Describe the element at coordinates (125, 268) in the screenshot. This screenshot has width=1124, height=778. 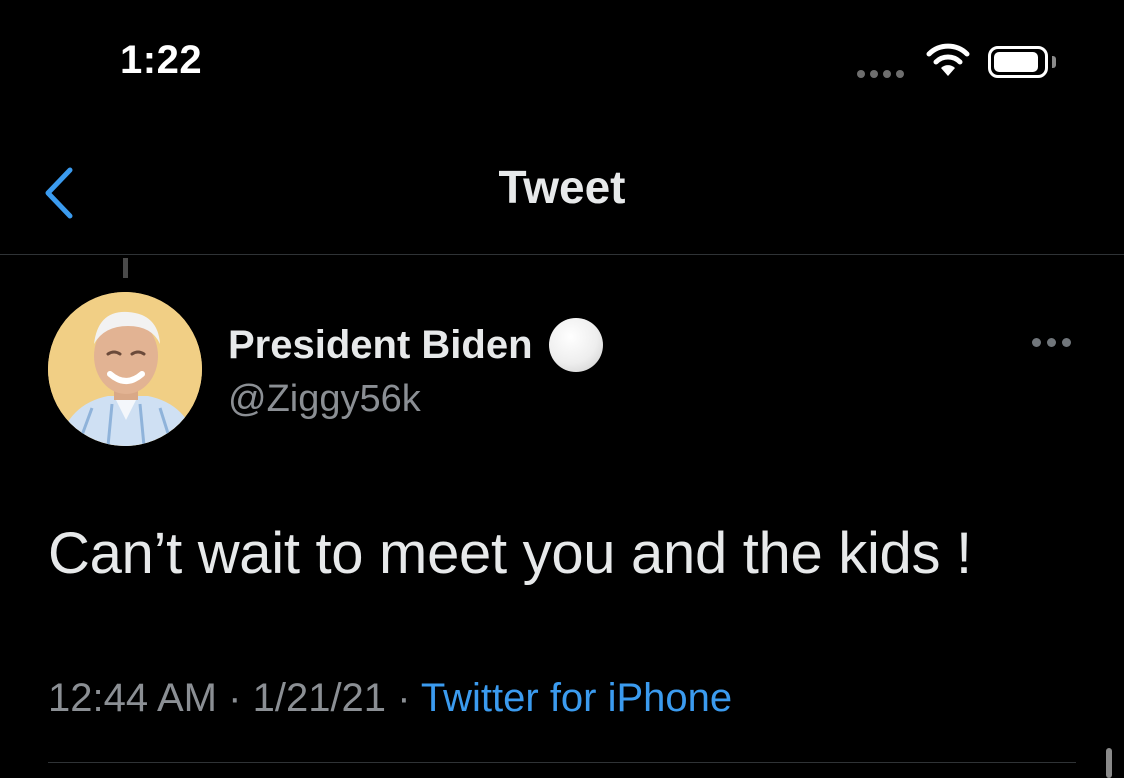
I see `thread-connector-line` at that location.